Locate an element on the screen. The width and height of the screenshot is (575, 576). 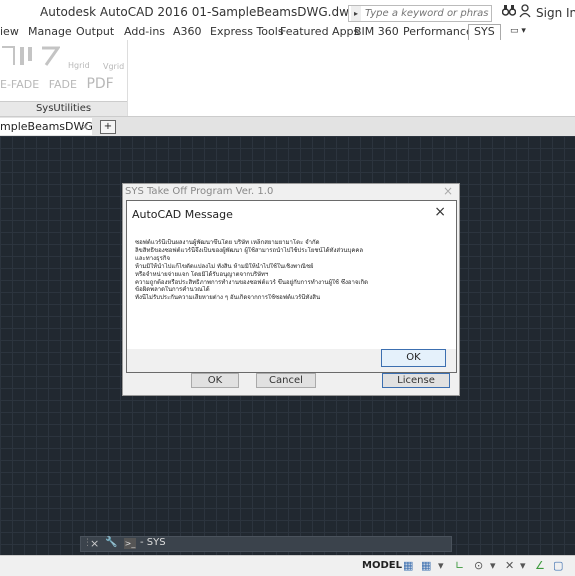
message-dialog-title: AutoCAD Message is located at coordinates (182, 214).